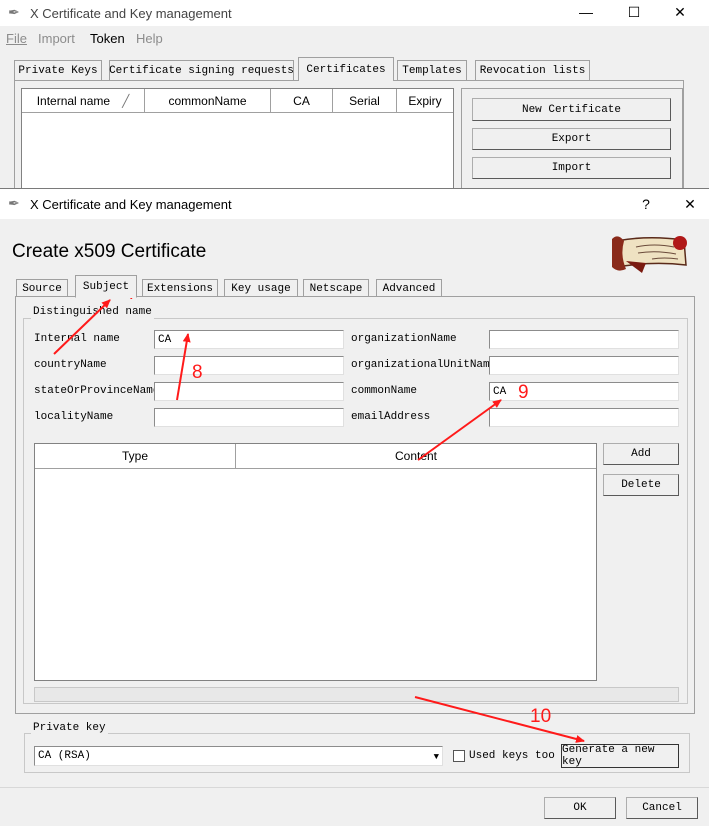  I want to click on annotation-8: 8, so click(197, 372).